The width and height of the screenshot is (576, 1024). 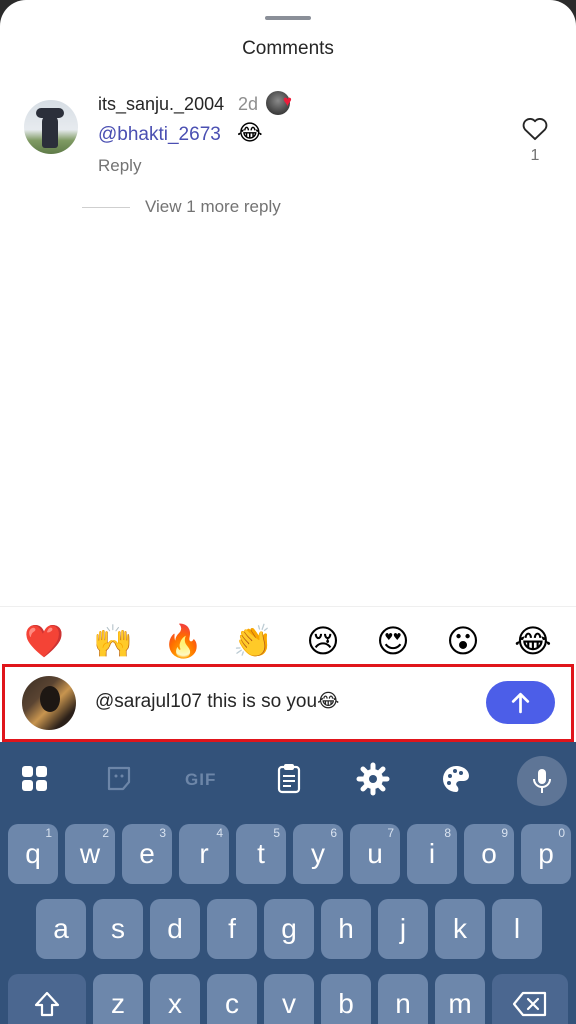 What do you see at coordinates (120, 779) in the screenshot?
I see `sticker-icon` at bounding box center [120, 779].